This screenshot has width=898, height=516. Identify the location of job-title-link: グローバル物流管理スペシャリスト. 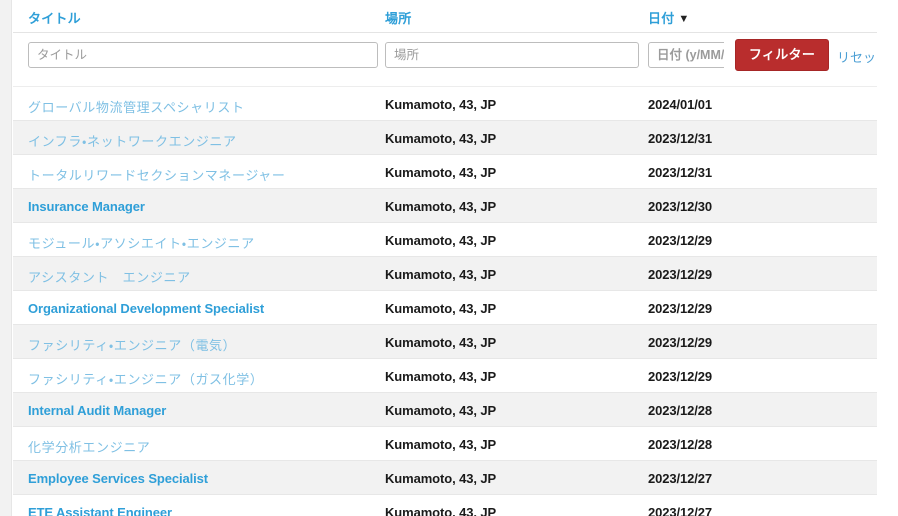
(136, 106).